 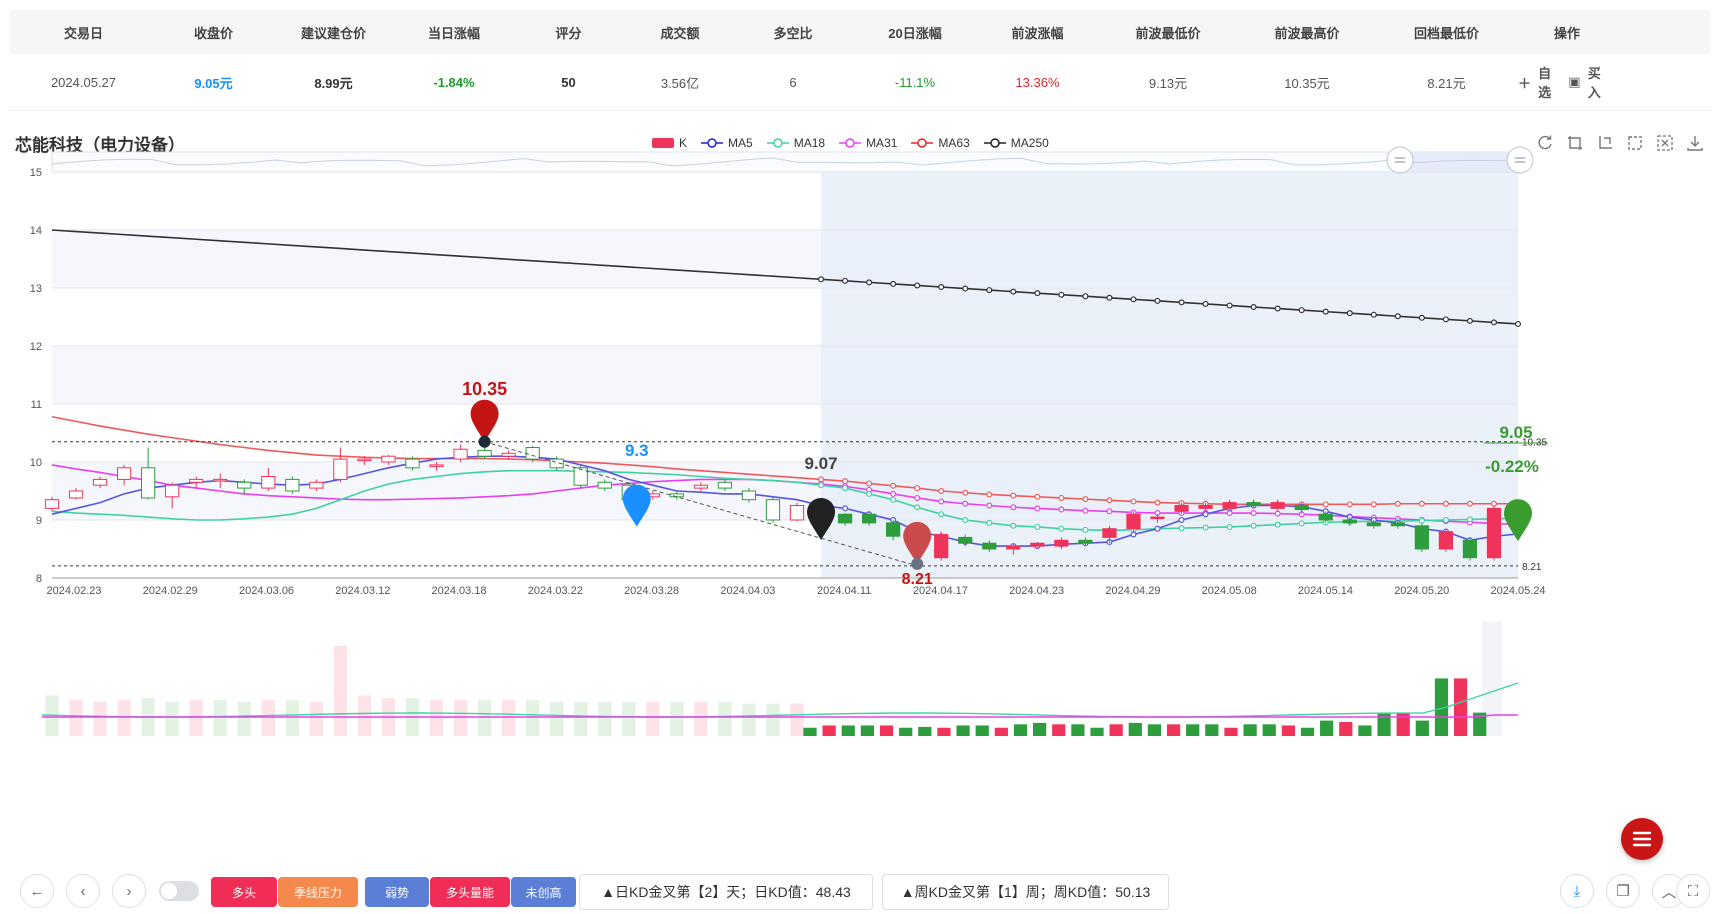 What do you see at coordinates (37, 891) in the screenshot?
I see `back-button: ←` at bounding box center [37, 891].